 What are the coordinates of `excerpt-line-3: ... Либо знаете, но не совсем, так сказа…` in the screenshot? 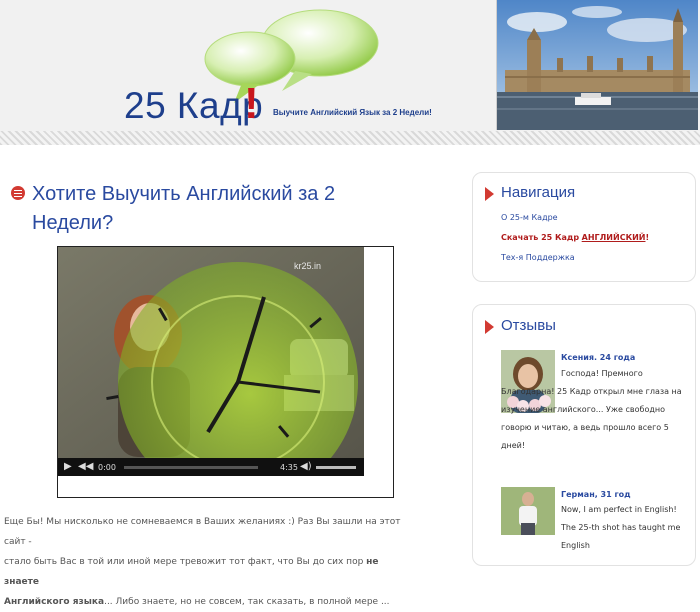 It's located at (247, 602).